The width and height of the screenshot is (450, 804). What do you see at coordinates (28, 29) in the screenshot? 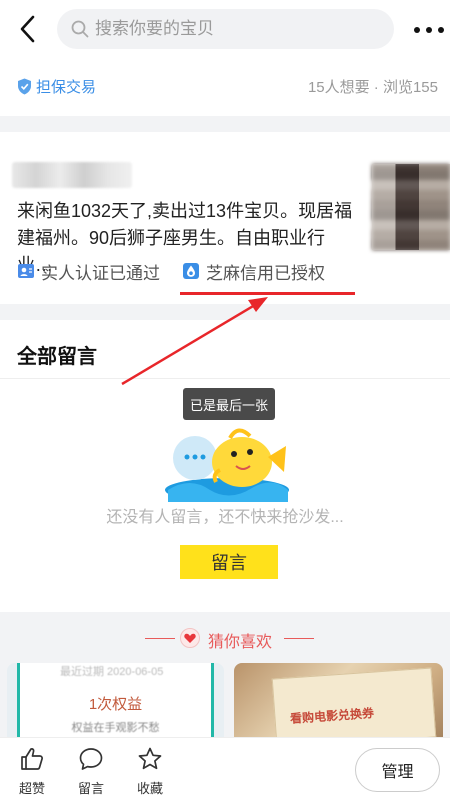
I see `back-icon` at bounding box center [28, 29].